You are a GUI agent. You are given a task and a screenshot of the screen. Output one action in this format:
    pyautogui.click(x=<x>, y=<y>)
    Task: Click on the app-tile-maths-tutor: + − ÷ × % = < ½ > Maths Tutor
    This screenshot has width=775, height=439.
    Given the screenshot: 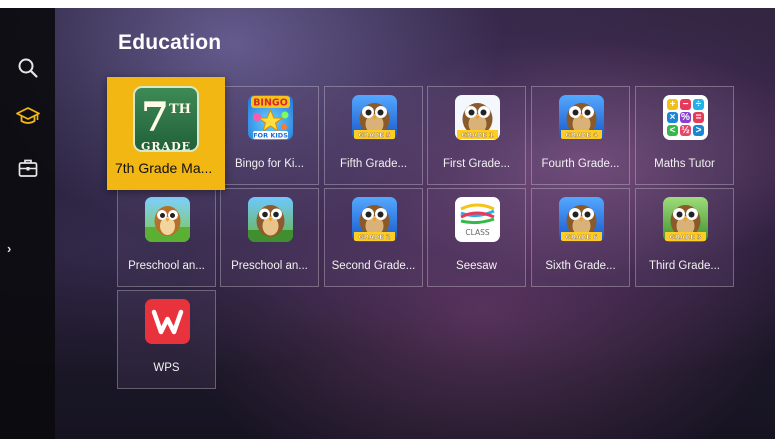 What is the action you would take?
    pyautogui.click(x=684, y=135)
    